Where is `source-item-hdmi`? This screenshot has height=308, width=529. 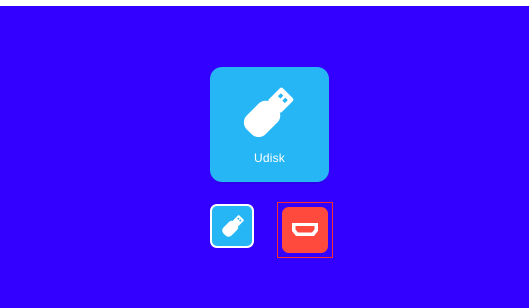
source-item-hdmi is located at coordinates (305, 230).